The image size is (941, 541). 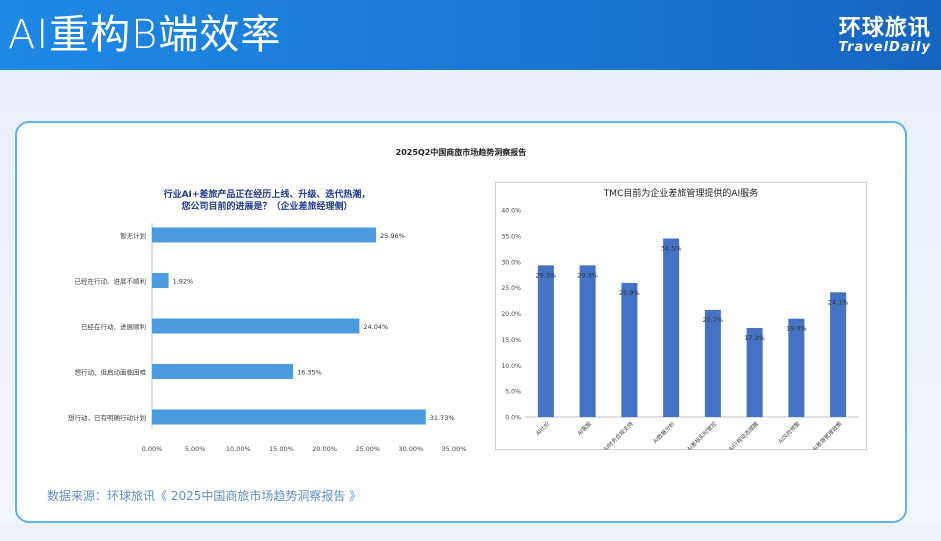 What do you see at coordinates (113, 326) in the screenshot?
I see `left-chart-category-label: 已经在行动、进展顺利` at bounding box center [113, 326].